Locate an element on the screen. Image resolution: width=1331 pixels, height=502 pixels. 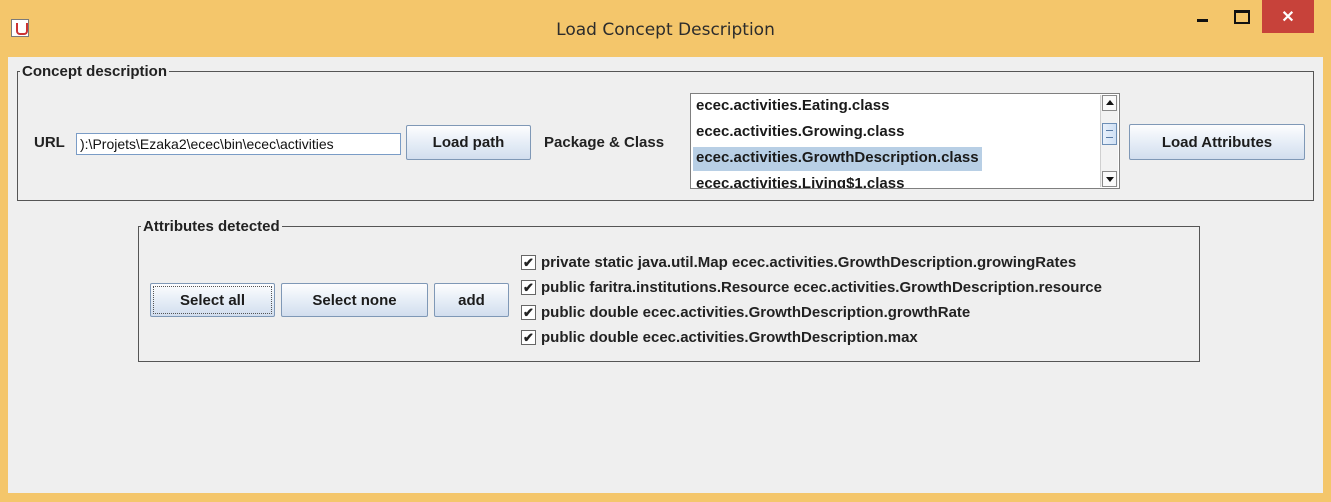
package-class-label: Package & Class is located at coordinates (604, 142).